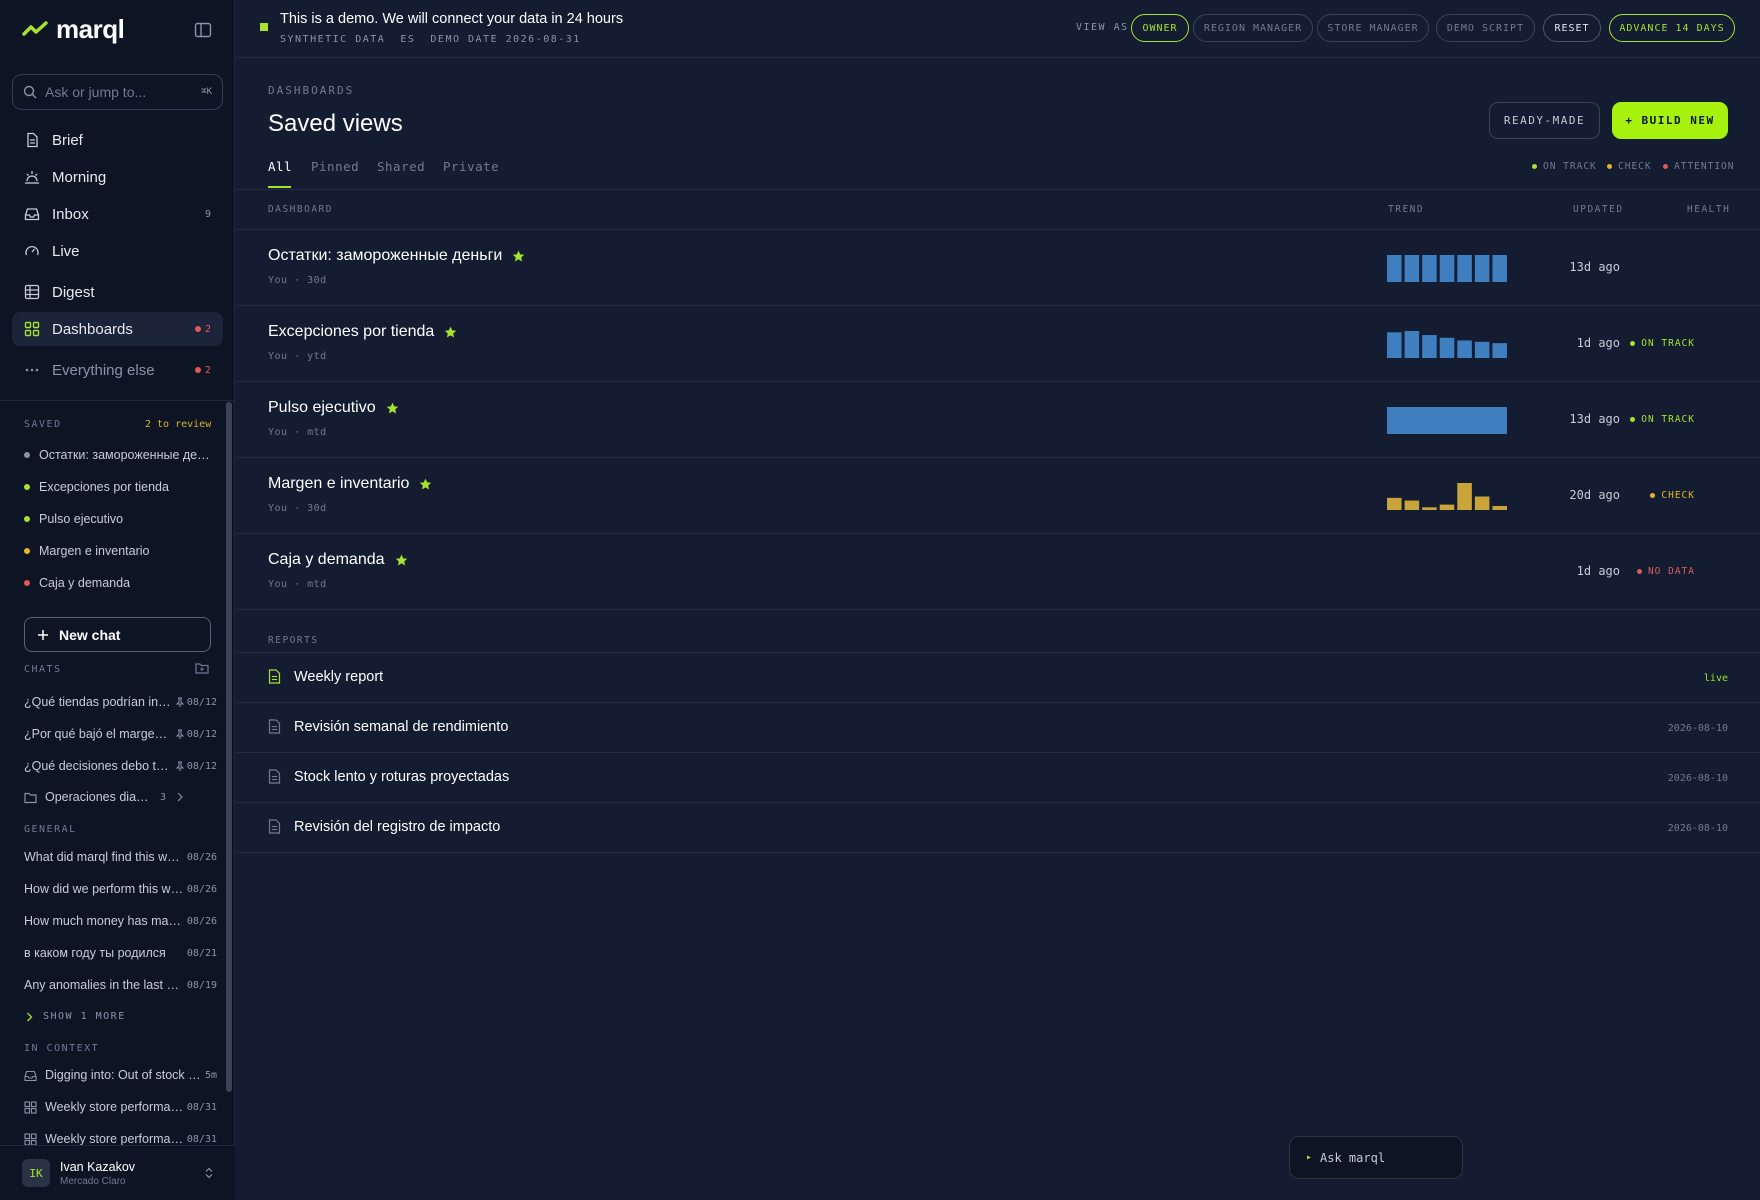 This screenshot has width=1760, height=1200. Describe the element at coordinates (1447, 344) in the screenshot. I see `trend-sparkline` at that location.